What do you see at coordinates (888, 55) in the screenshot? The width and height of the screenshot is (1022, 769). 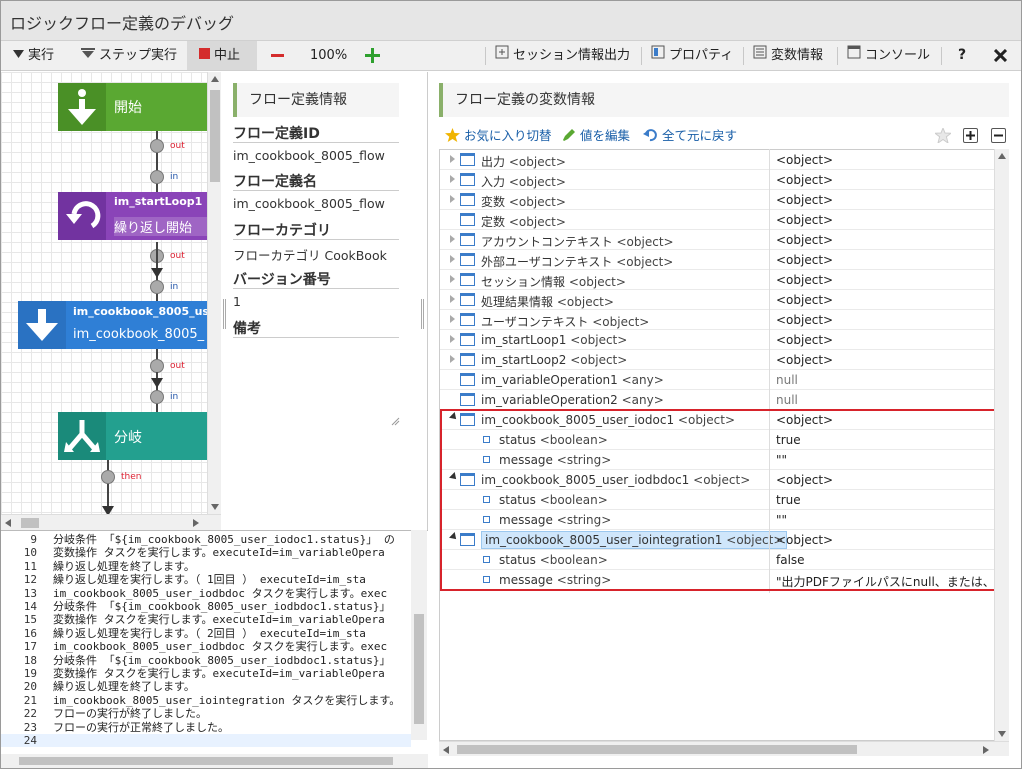 I see `console-button: コンソール` at bounding box center [888, 55].